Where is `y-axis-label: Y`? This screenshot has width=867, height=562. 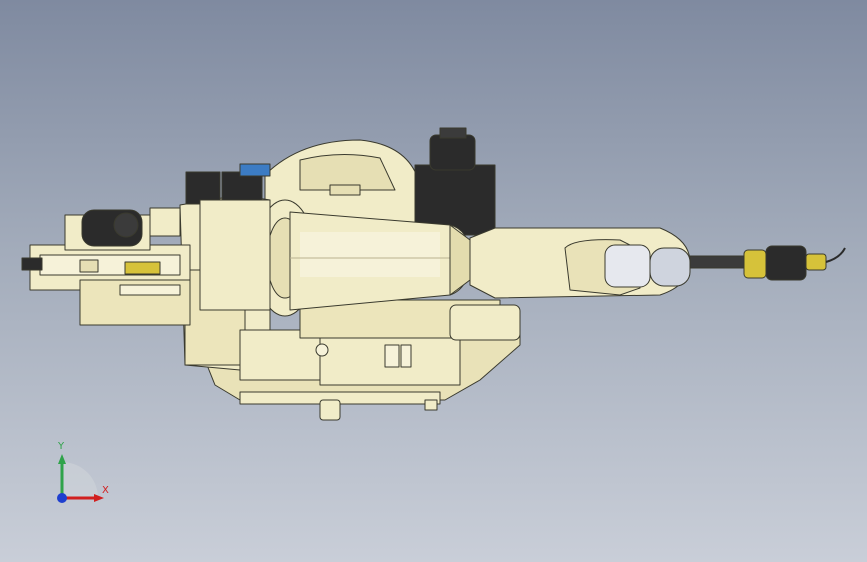
y-axis-label: Y is located at coordinates (61, 446).